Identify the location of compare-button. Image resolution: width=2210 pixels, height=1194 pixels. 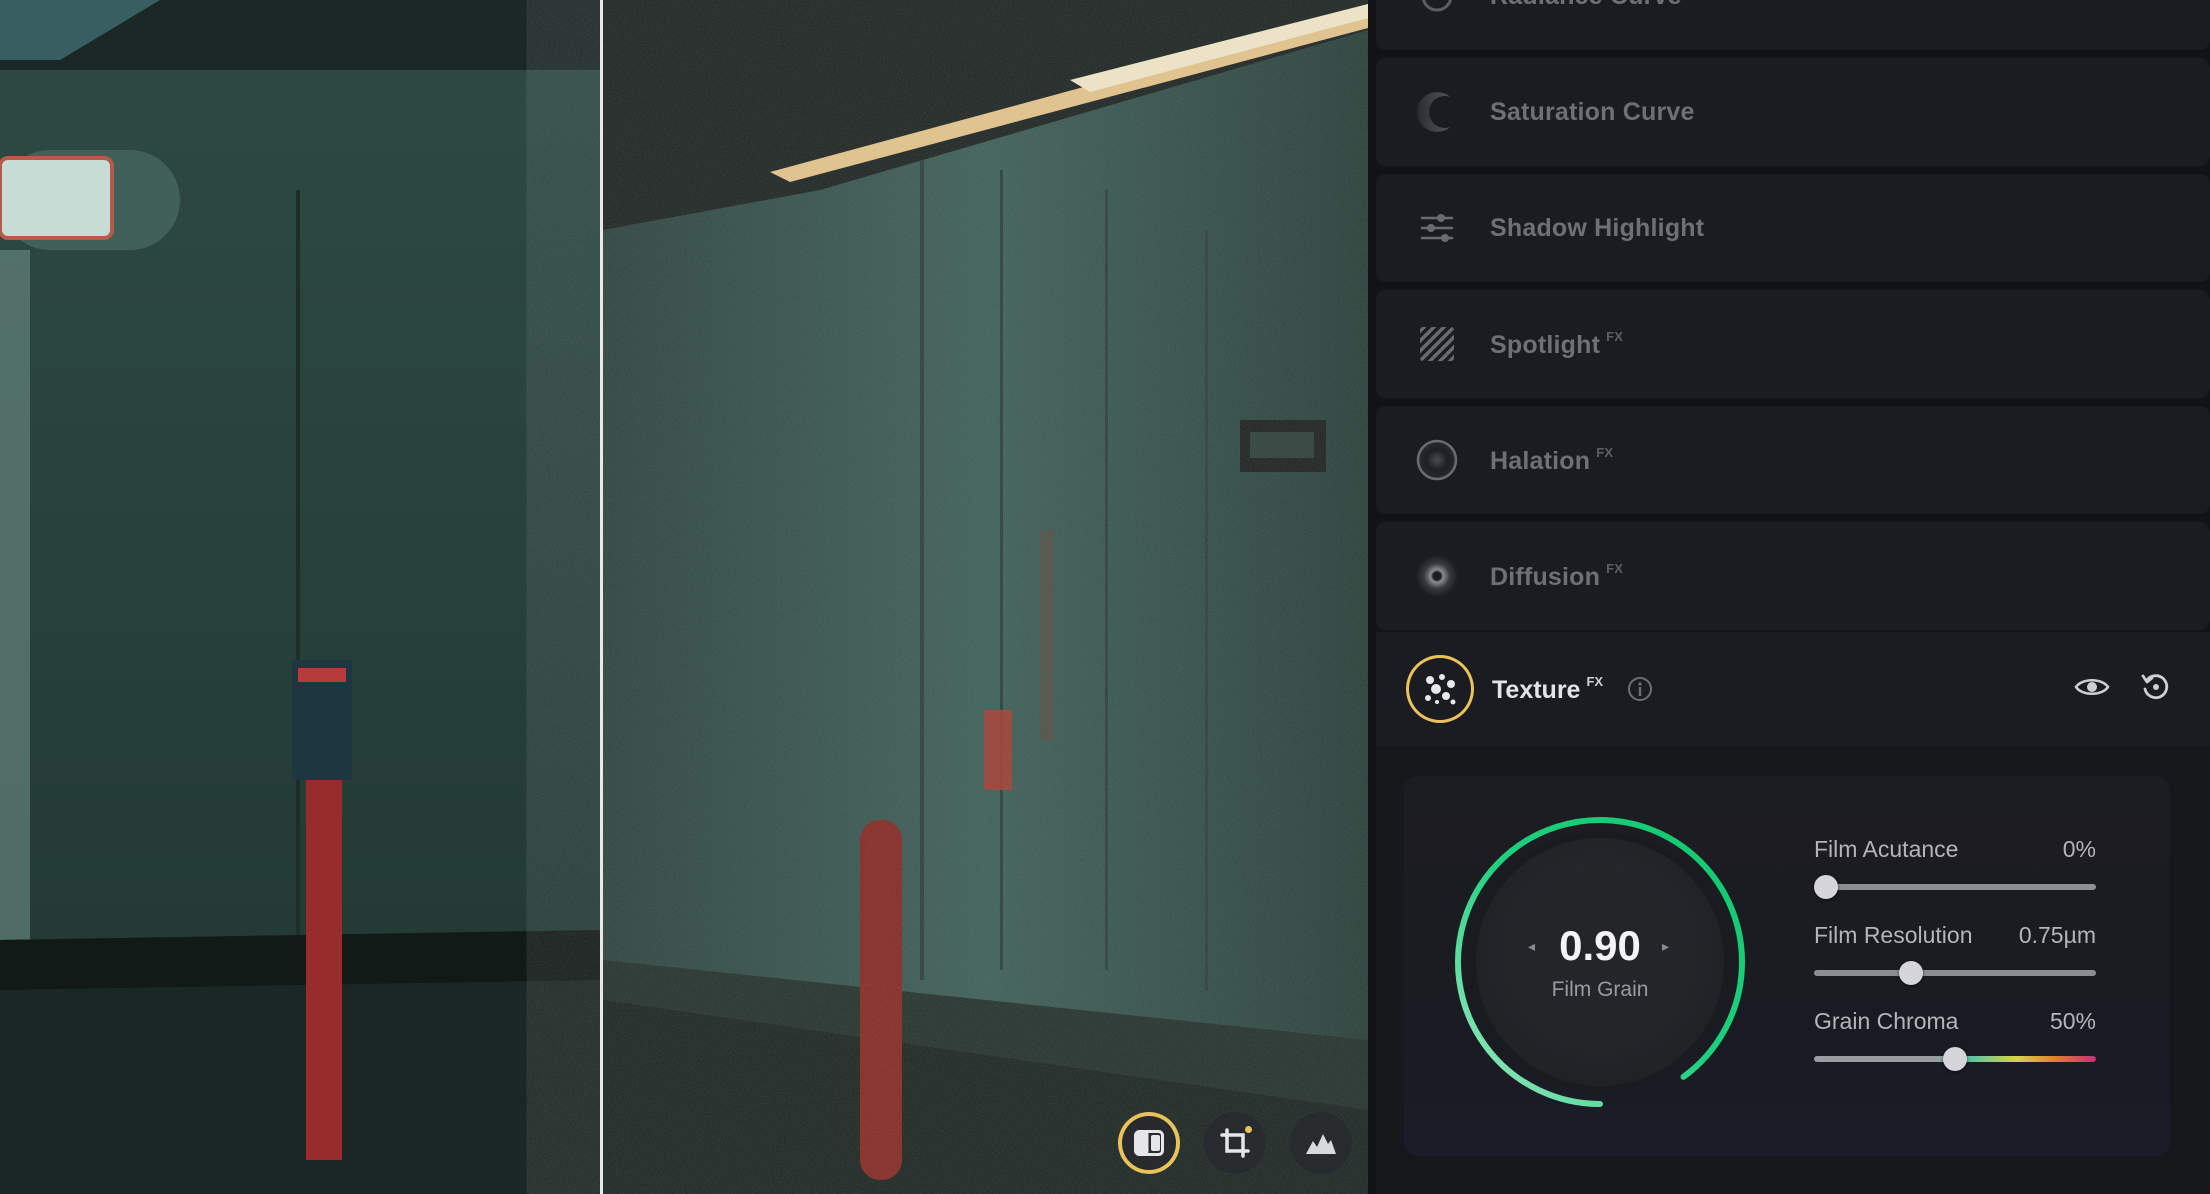
(1149, 1143).